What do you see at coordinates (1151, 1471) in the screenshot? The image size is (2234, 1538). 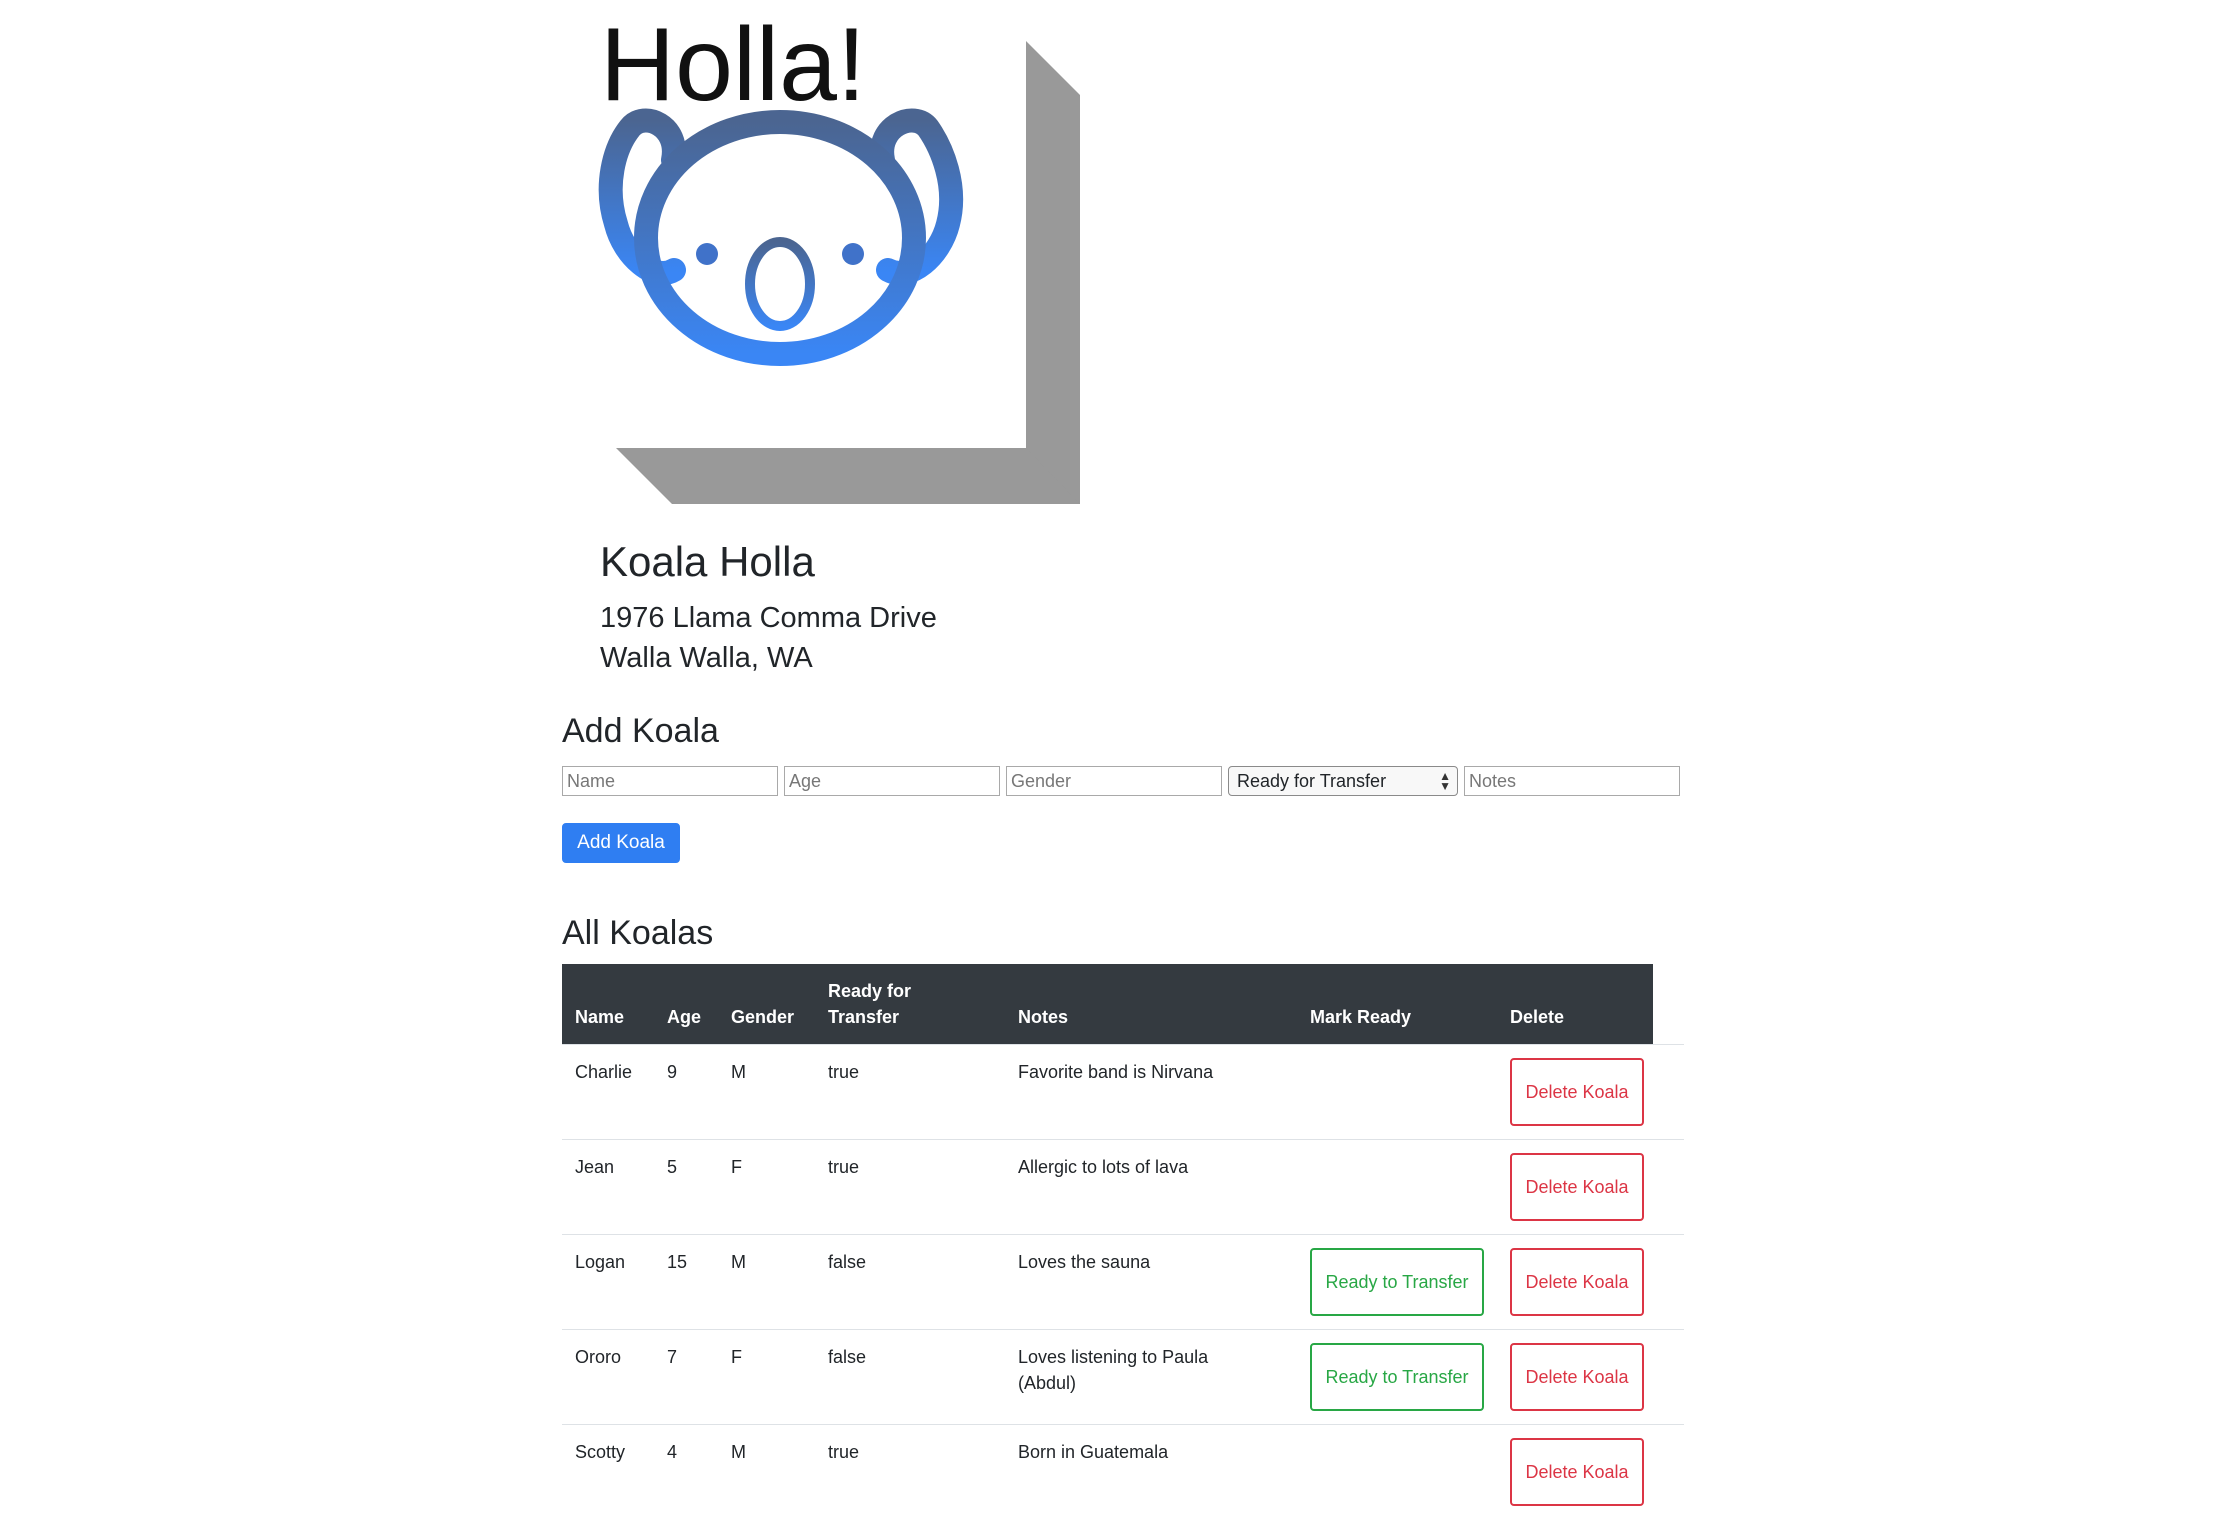 I see `cell-notes: Born in Guatemala` at bounding box center [1151, 1471].